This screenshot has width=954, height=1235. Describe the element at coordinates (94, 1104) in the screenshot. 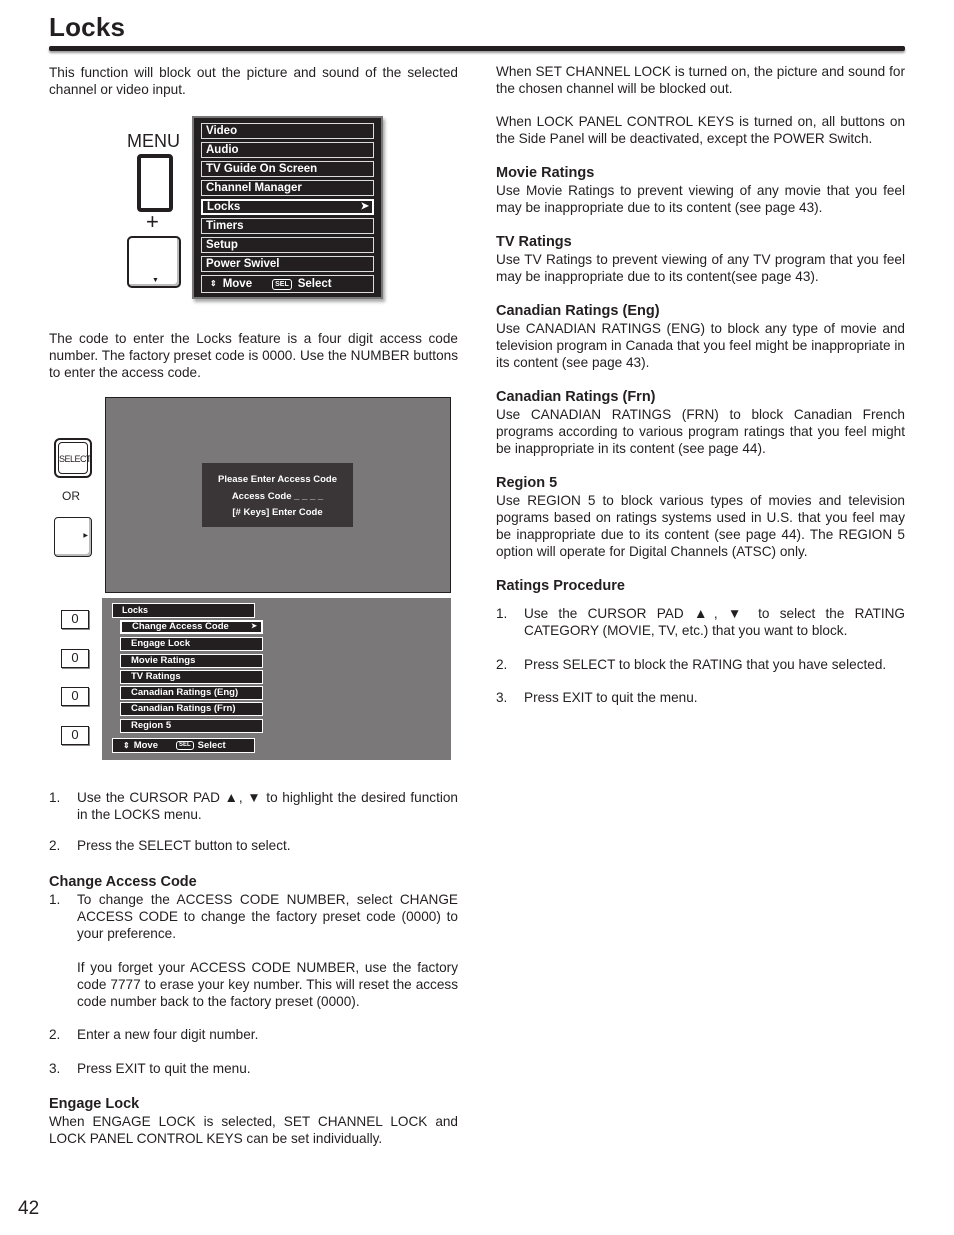

I see `section-heading: Engage Lock` at that location.